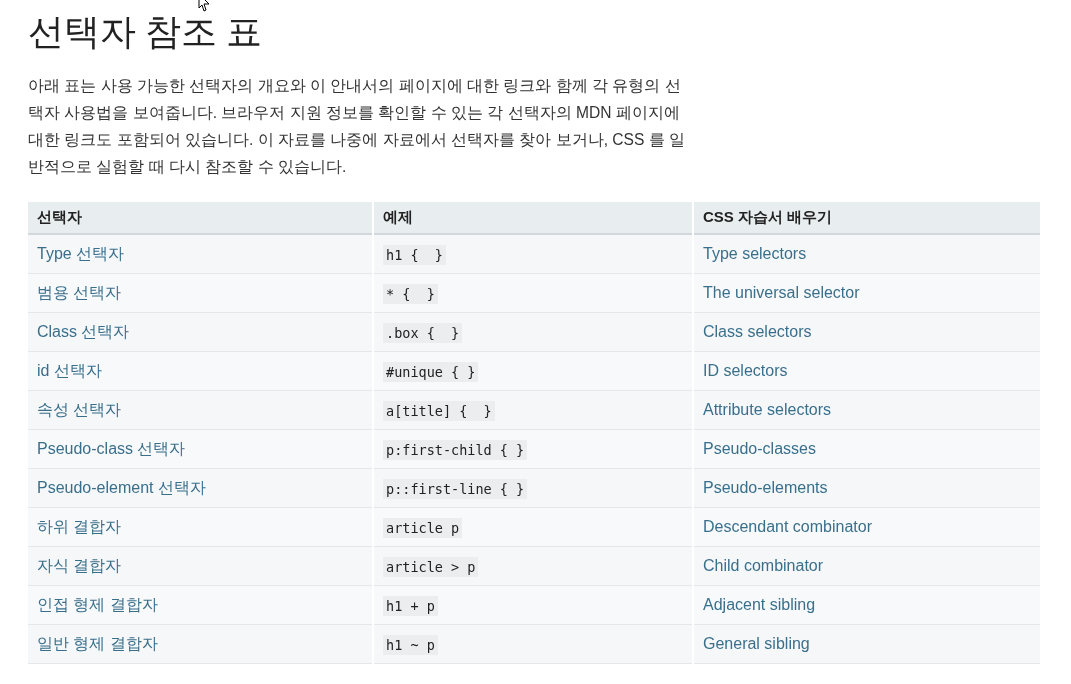 Image resolution: width=1071 pixels, height=684 pixels. What do you see at coordinates (200, 218) in the screenshot?
I see `column-header: 선택자` at bounding box center [200, 218].